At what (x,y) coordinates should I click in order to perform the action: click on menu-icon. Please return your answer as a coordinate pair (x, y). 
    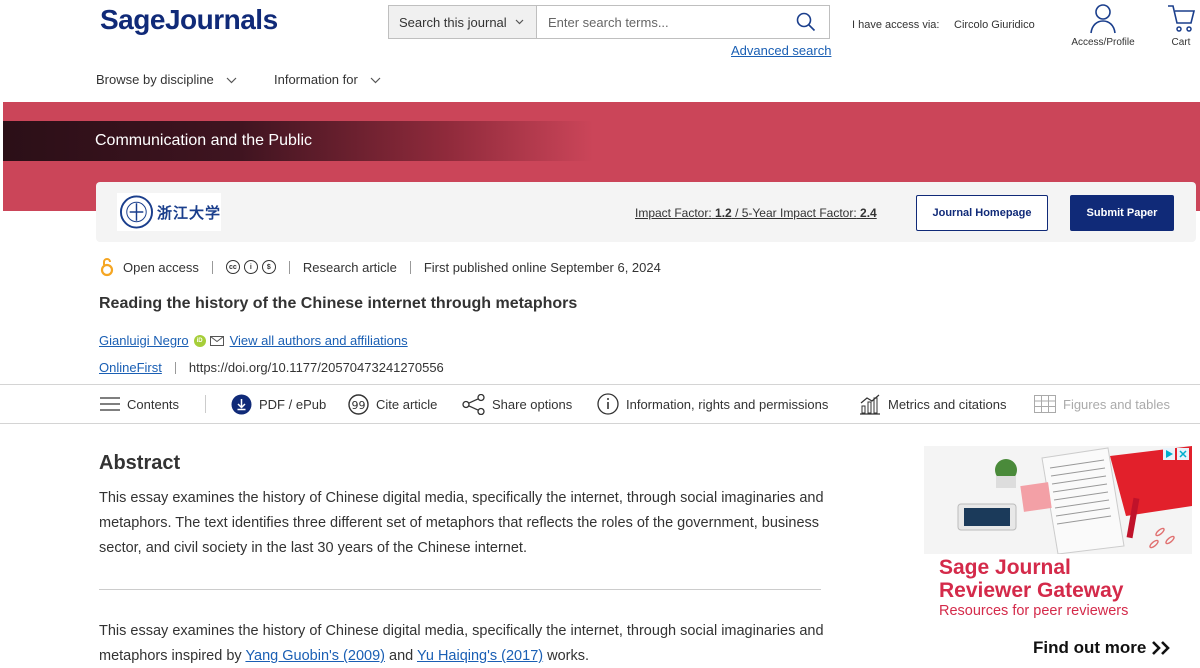
    Looking at the image, I should click on (110, 404).